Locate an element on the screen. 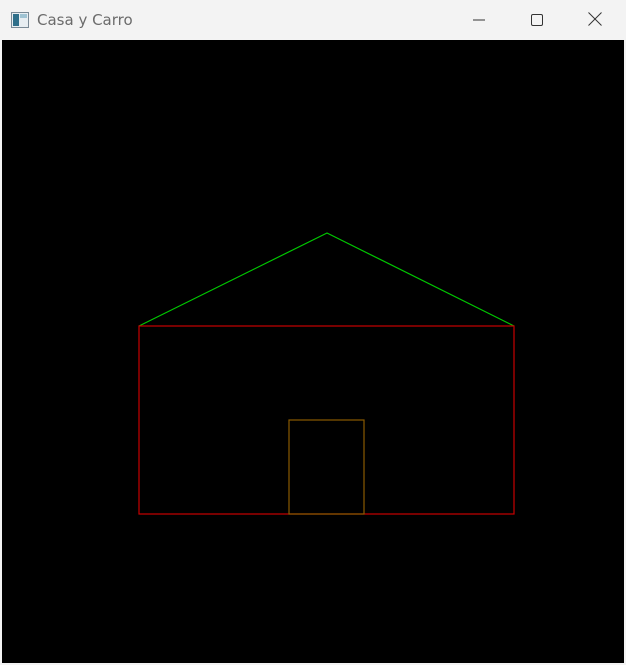 The width and height of the screenshot is (626, 665). house-door is located at coordinates (326, 467).